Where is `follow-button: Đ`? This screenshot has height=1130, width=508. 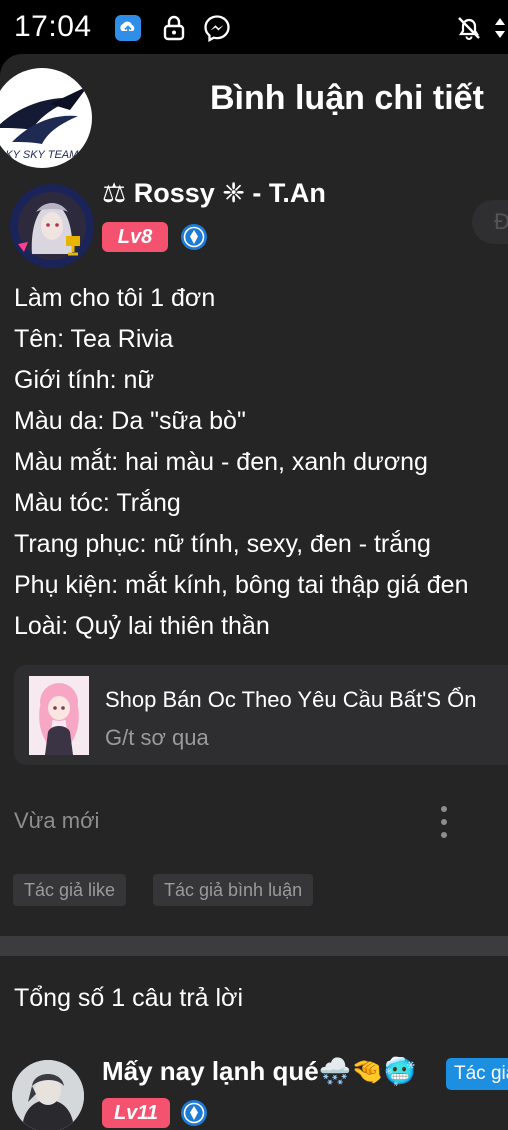
follow-button: Đ is located at coordinates (490, 222).